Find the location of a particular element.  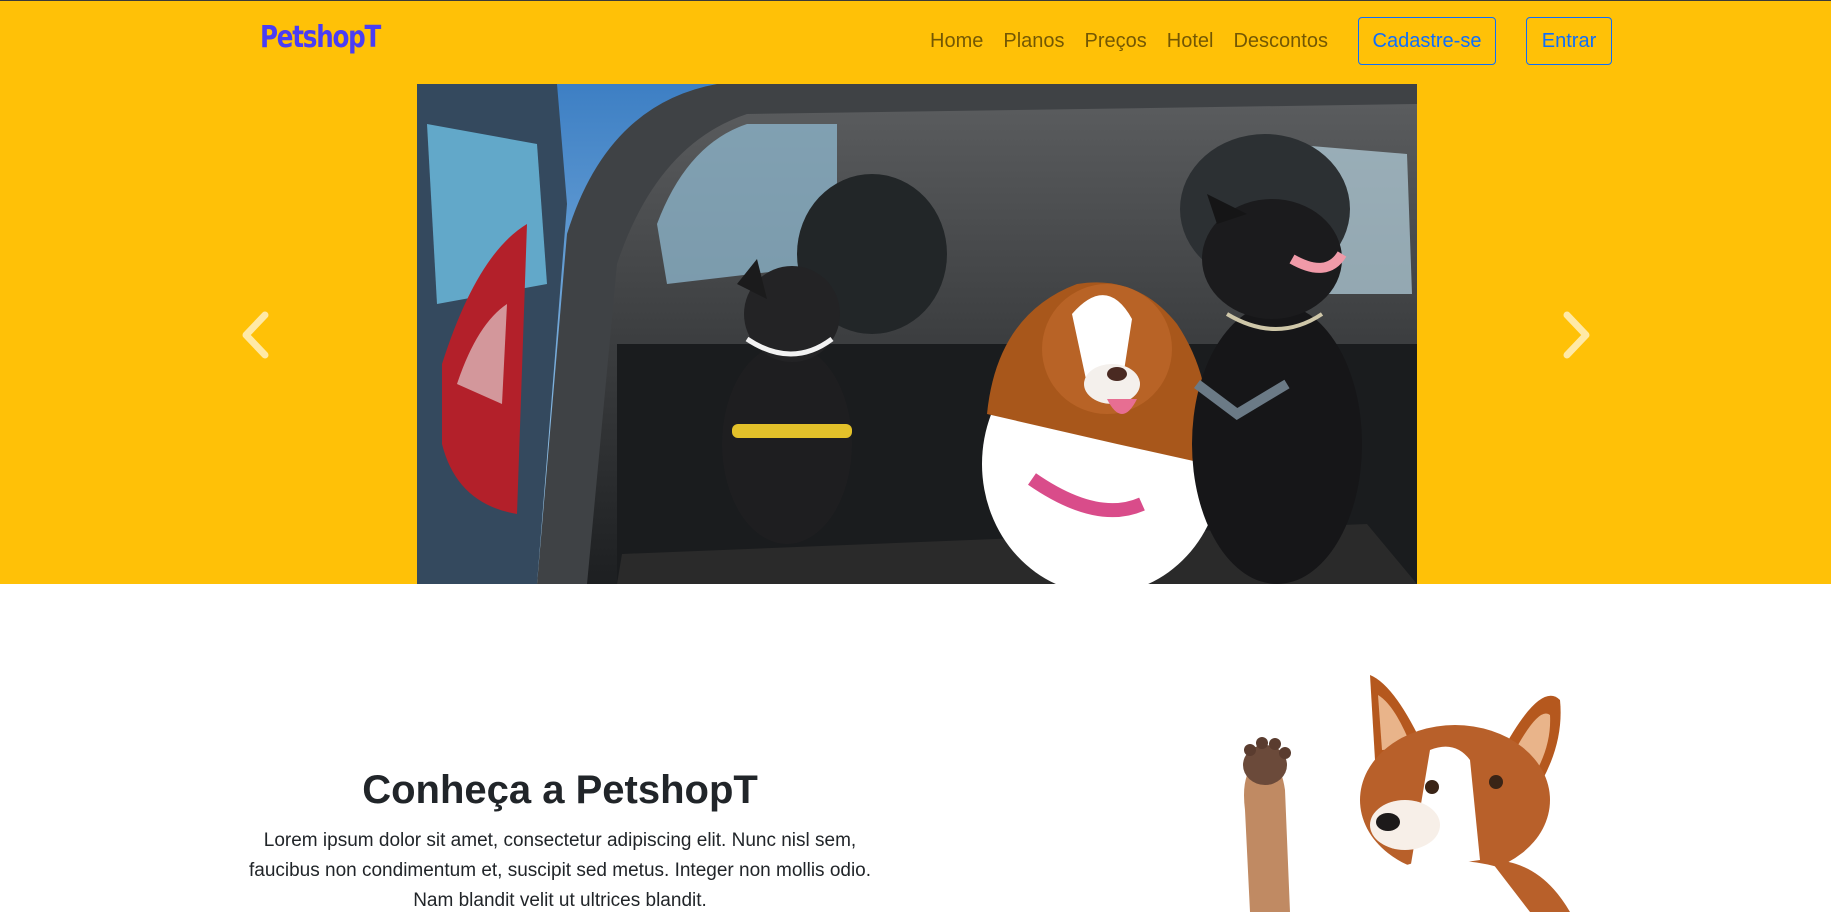

signup-button: Cadastre-se is located at coordinates (1427, 41).